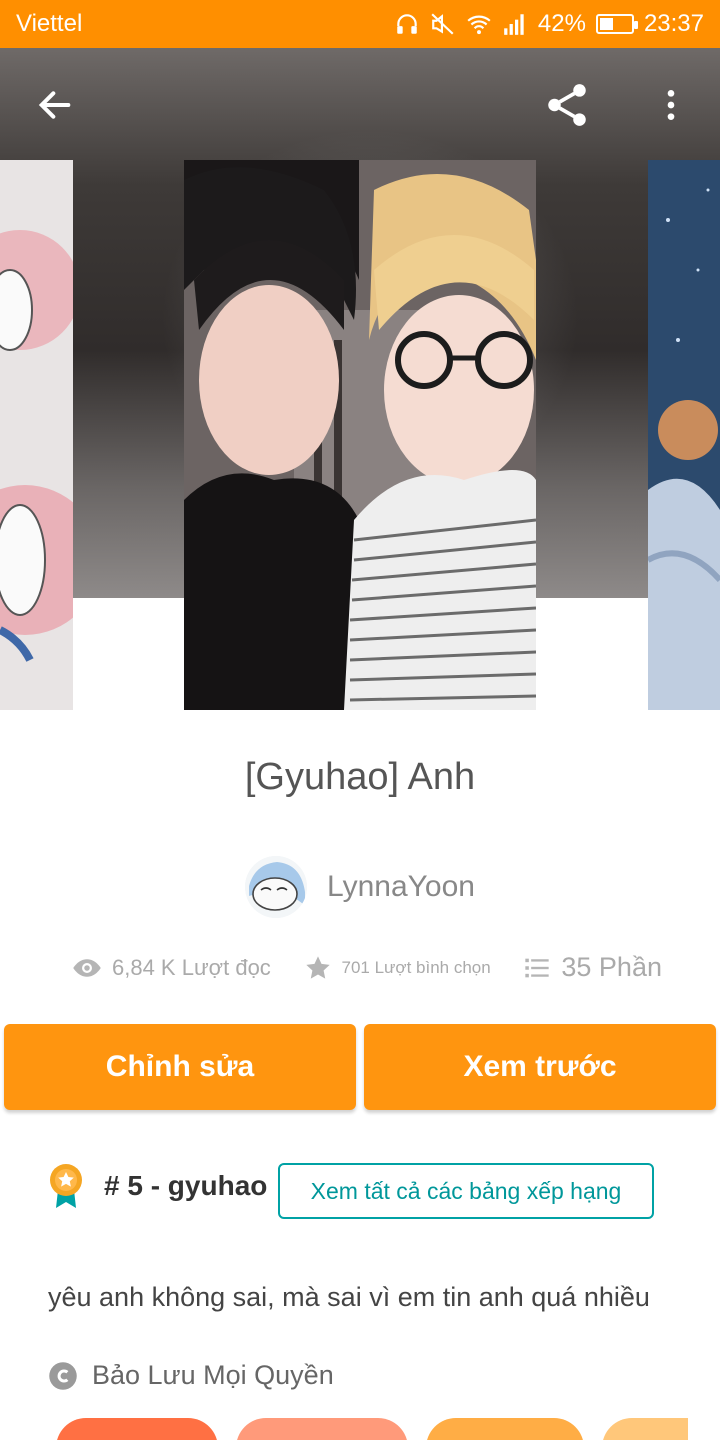 Image resolution: width=720 pixels, height=1440 pixels. I want to click on back-button, so click(55, 105).